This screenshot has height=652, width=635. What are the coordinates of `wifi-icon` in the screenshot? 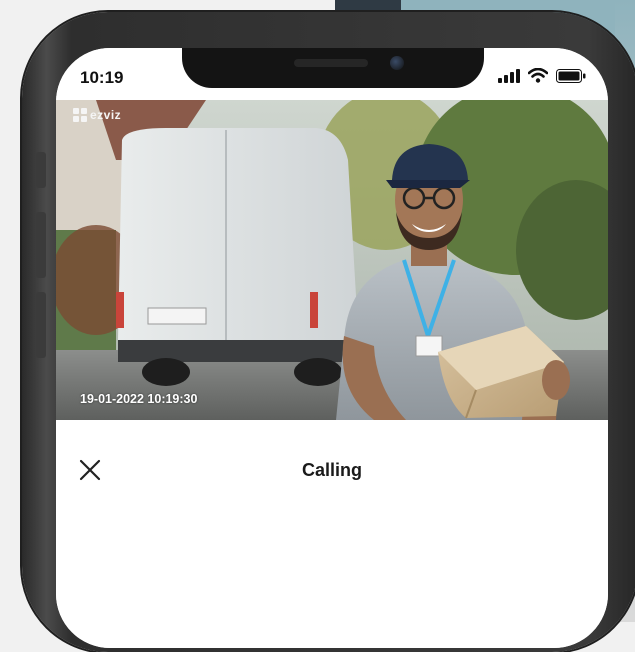 It's located at (538, 75).